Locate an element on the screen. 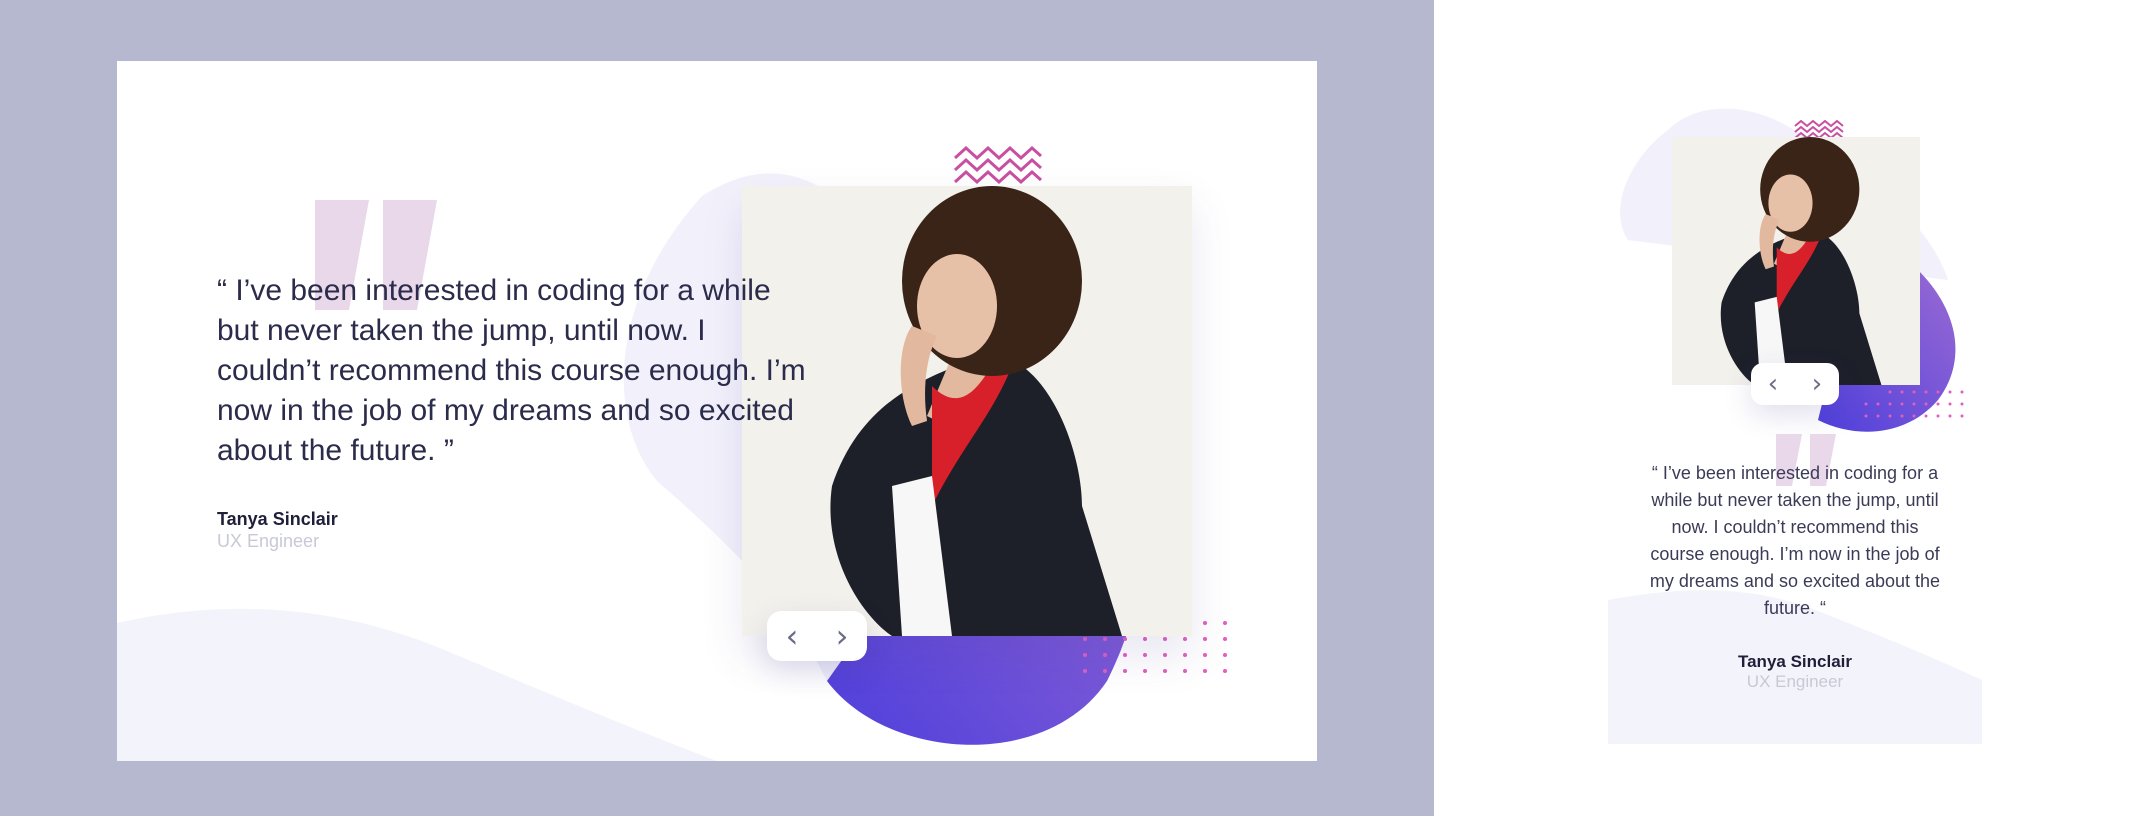 Image resolution: width=2146 pixels, height=816 pixels. author-role: UX Engineer is located at coordinates (268, 541).